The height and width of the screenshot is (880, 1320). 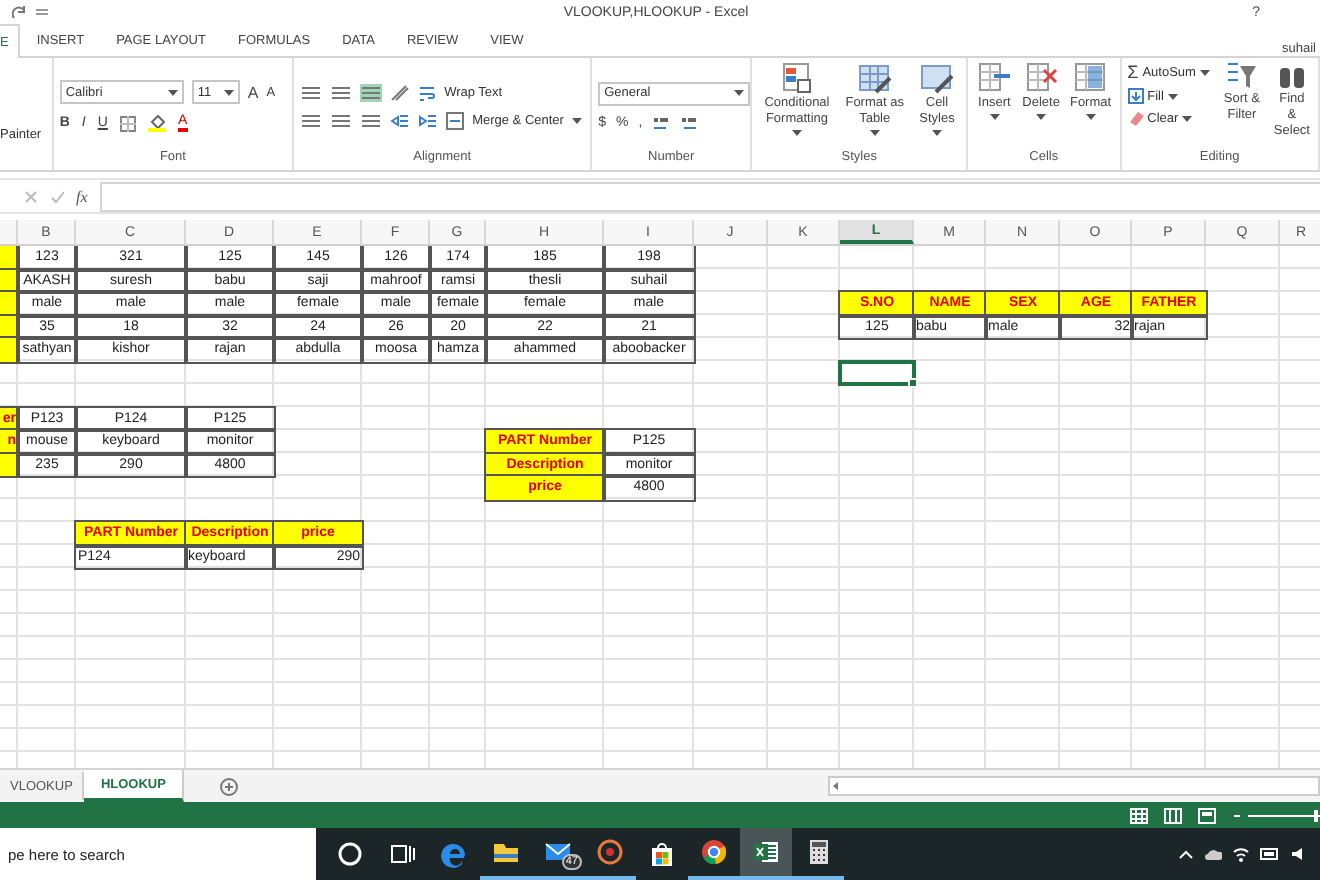 What do you see at coordinates (936, 78) in the screenshot?
I see `cell-styles-icon` at bounding box center [936, 78].